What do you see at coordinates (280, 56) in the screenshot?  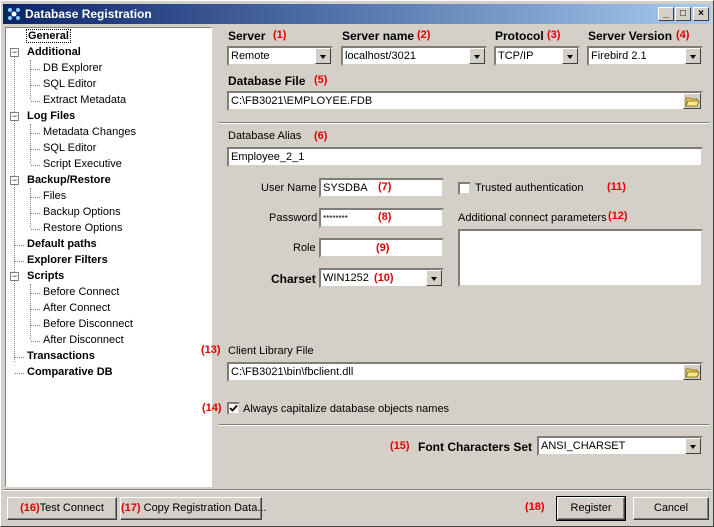 I see `server-select: Remote` at bounding box center [280, 56].